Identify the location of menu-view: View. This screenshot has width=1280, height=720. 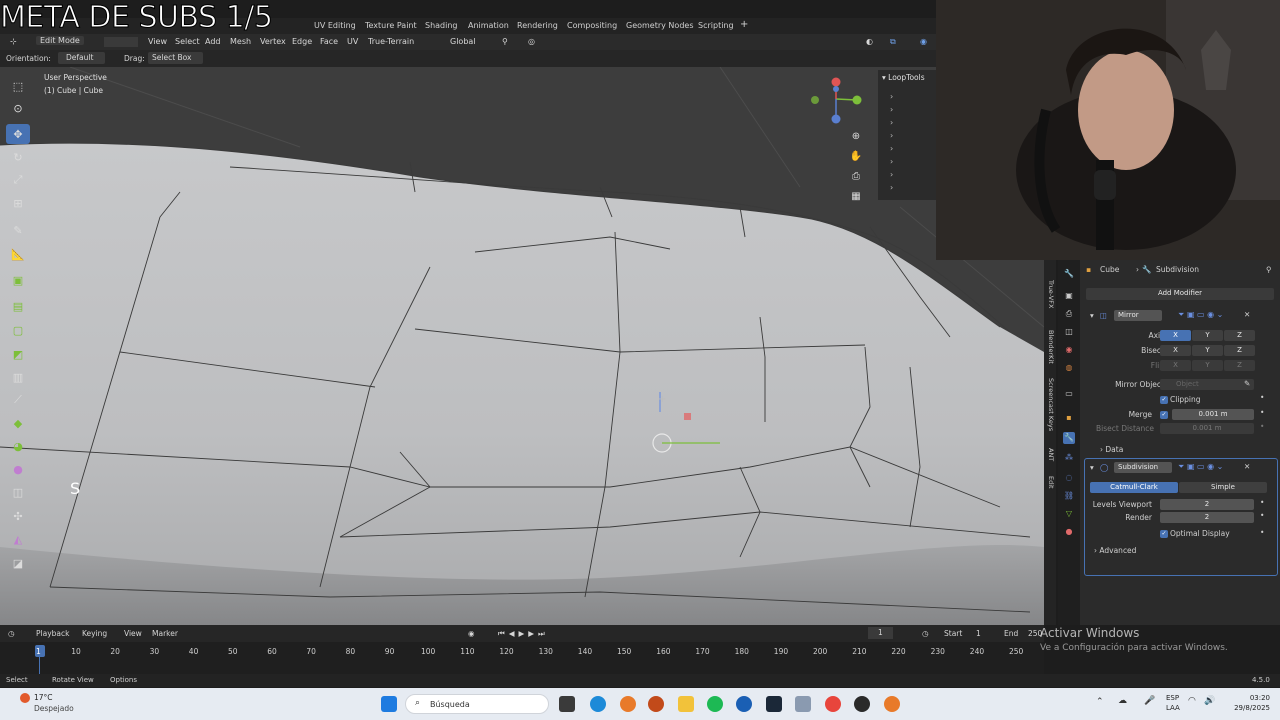
(157, 41).